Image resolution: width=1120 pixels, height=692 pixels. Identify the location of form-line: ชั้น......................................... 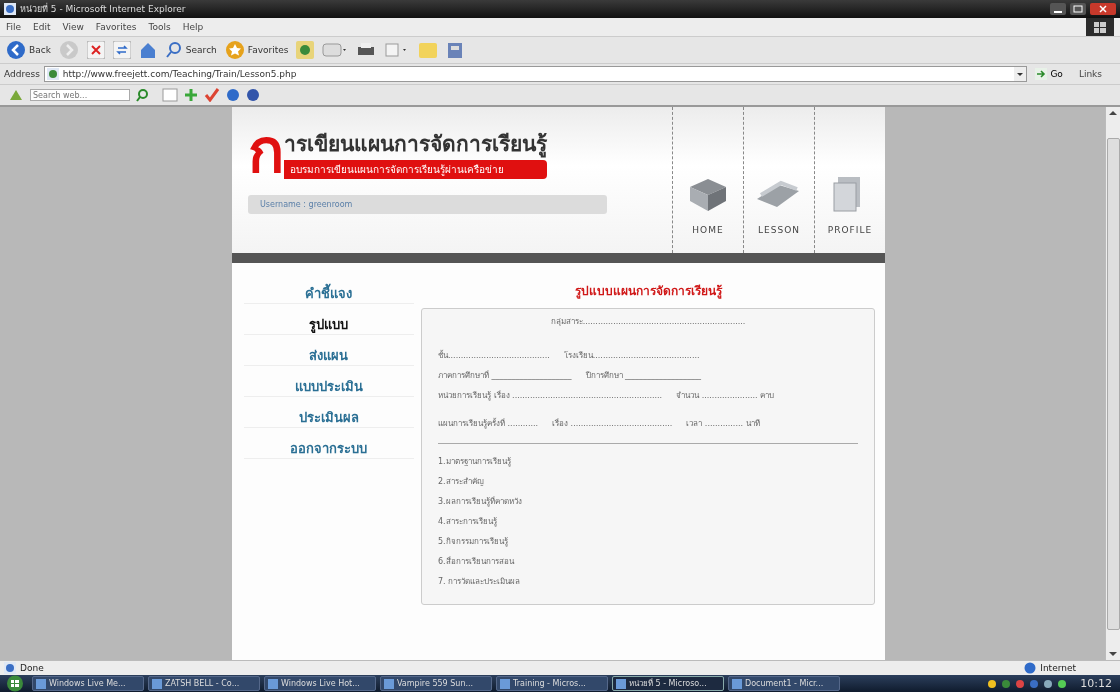
(494, 355).